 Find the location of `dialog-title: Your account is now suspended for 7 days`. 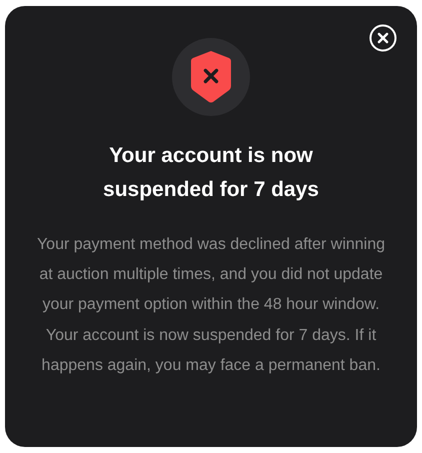

dialog-title: Your account is now suspended for 7 days is located at coordinates (211, 173).